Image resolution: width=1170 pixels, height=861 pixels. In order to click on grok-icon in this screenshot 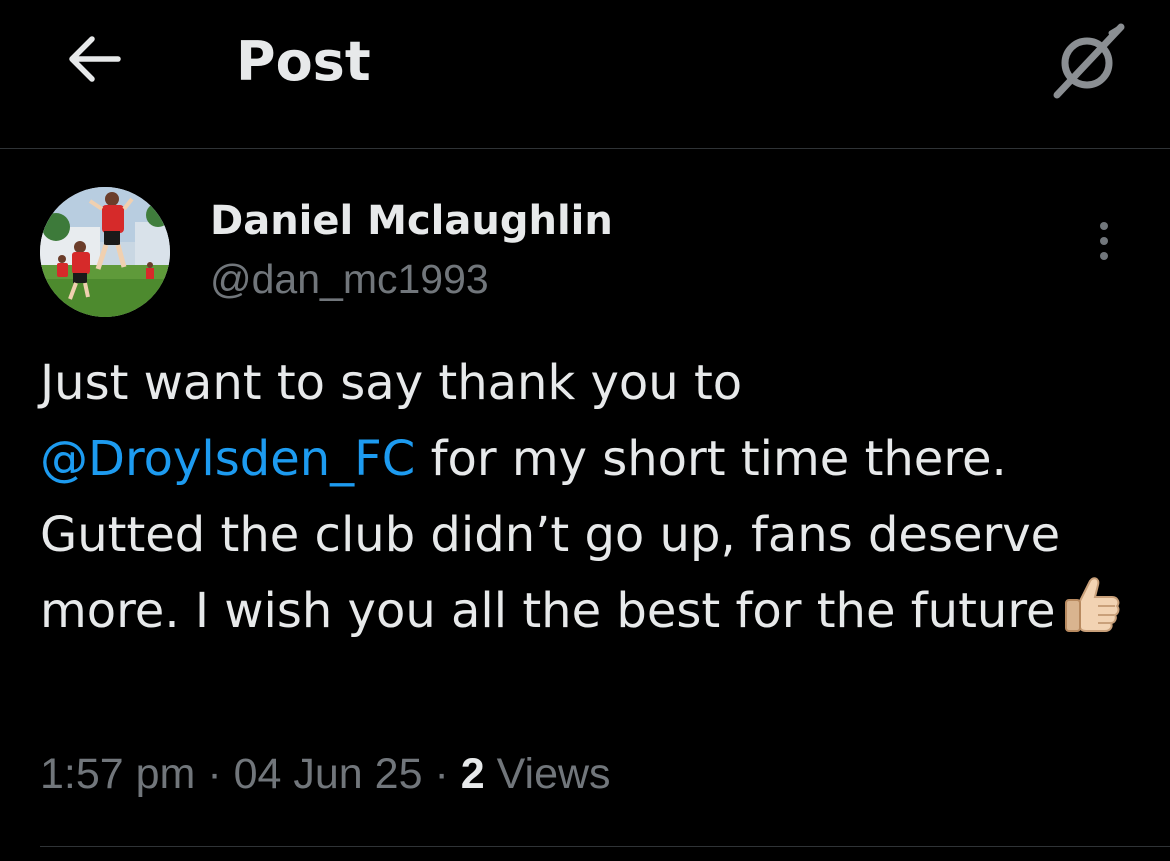, I will do `click(1089, 61)`.